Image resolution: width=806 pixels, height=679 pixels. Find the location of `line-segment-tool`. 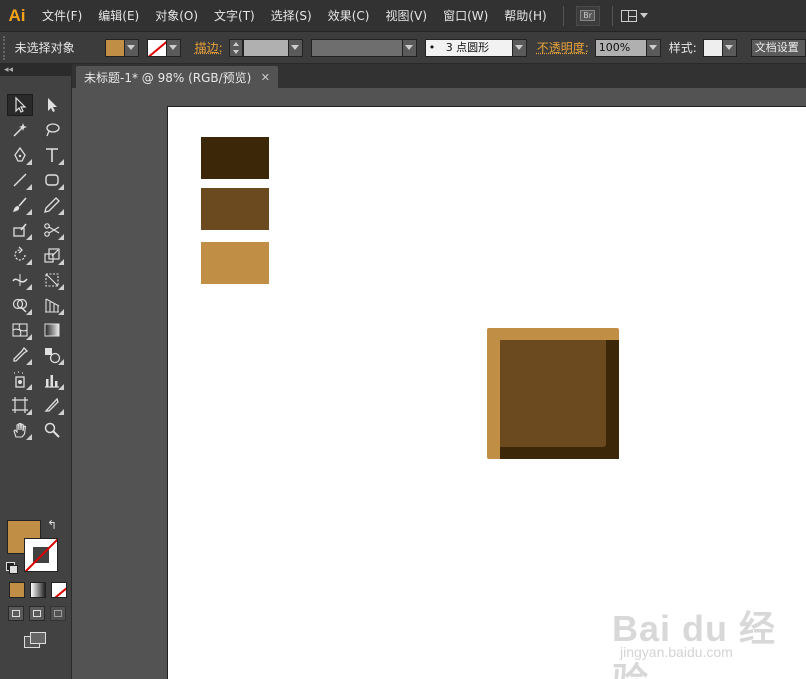

line-segment-tool is located at coordinates (20, 180).